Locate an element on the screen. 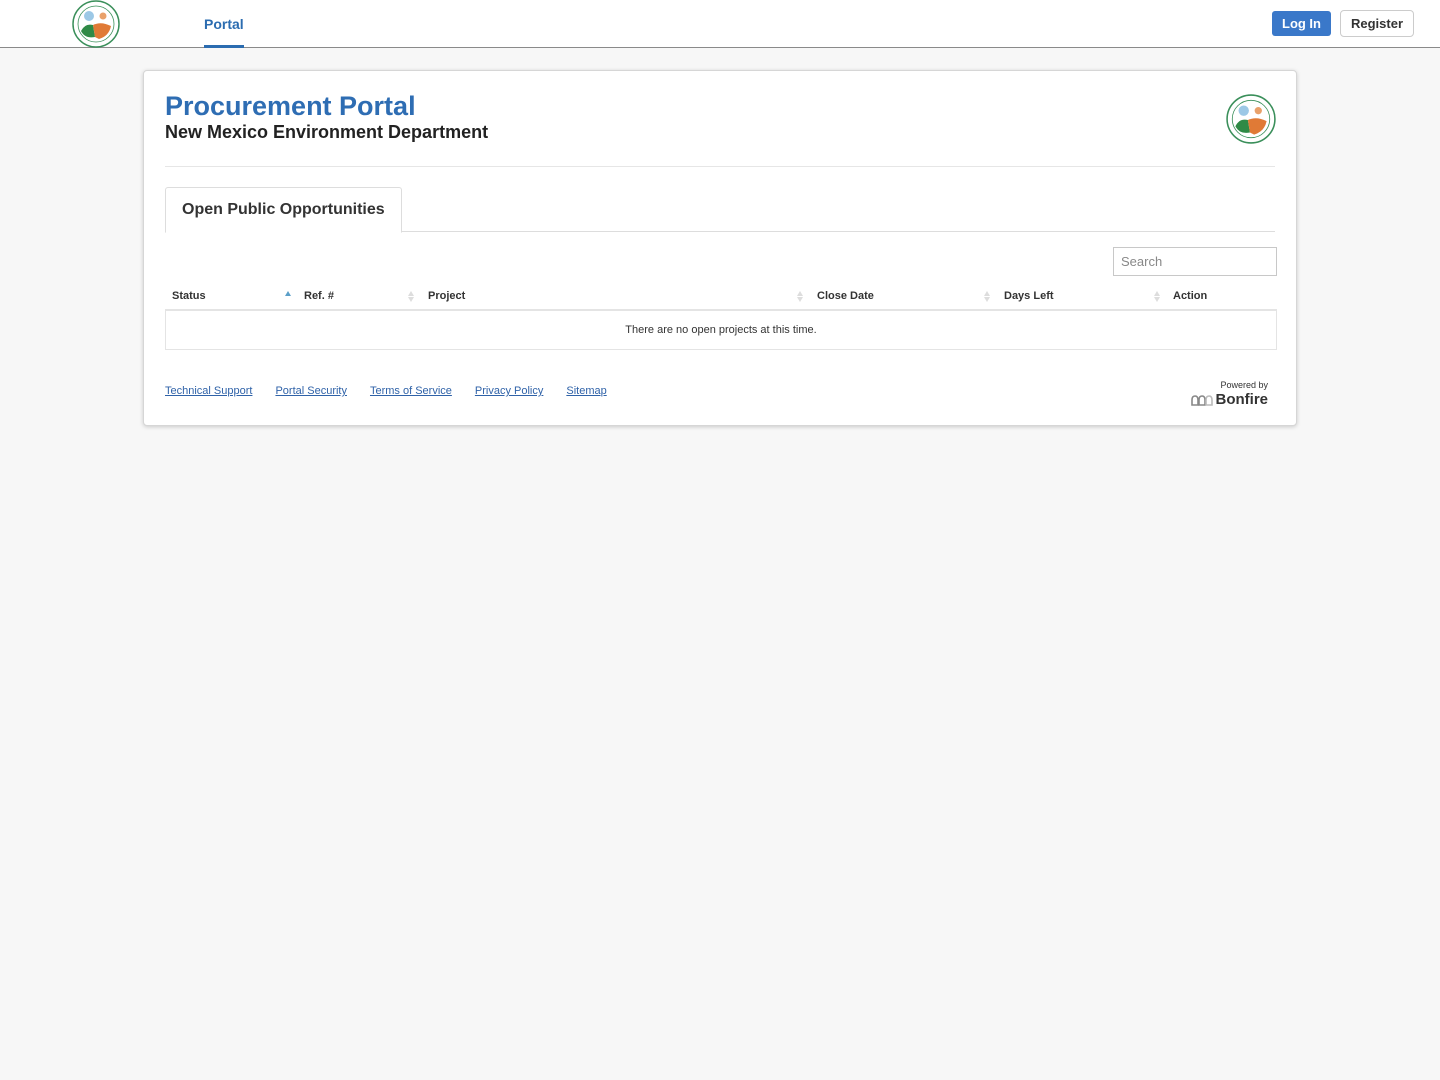  nav-tab-portal: Portal is located at coordinates (224, 24).